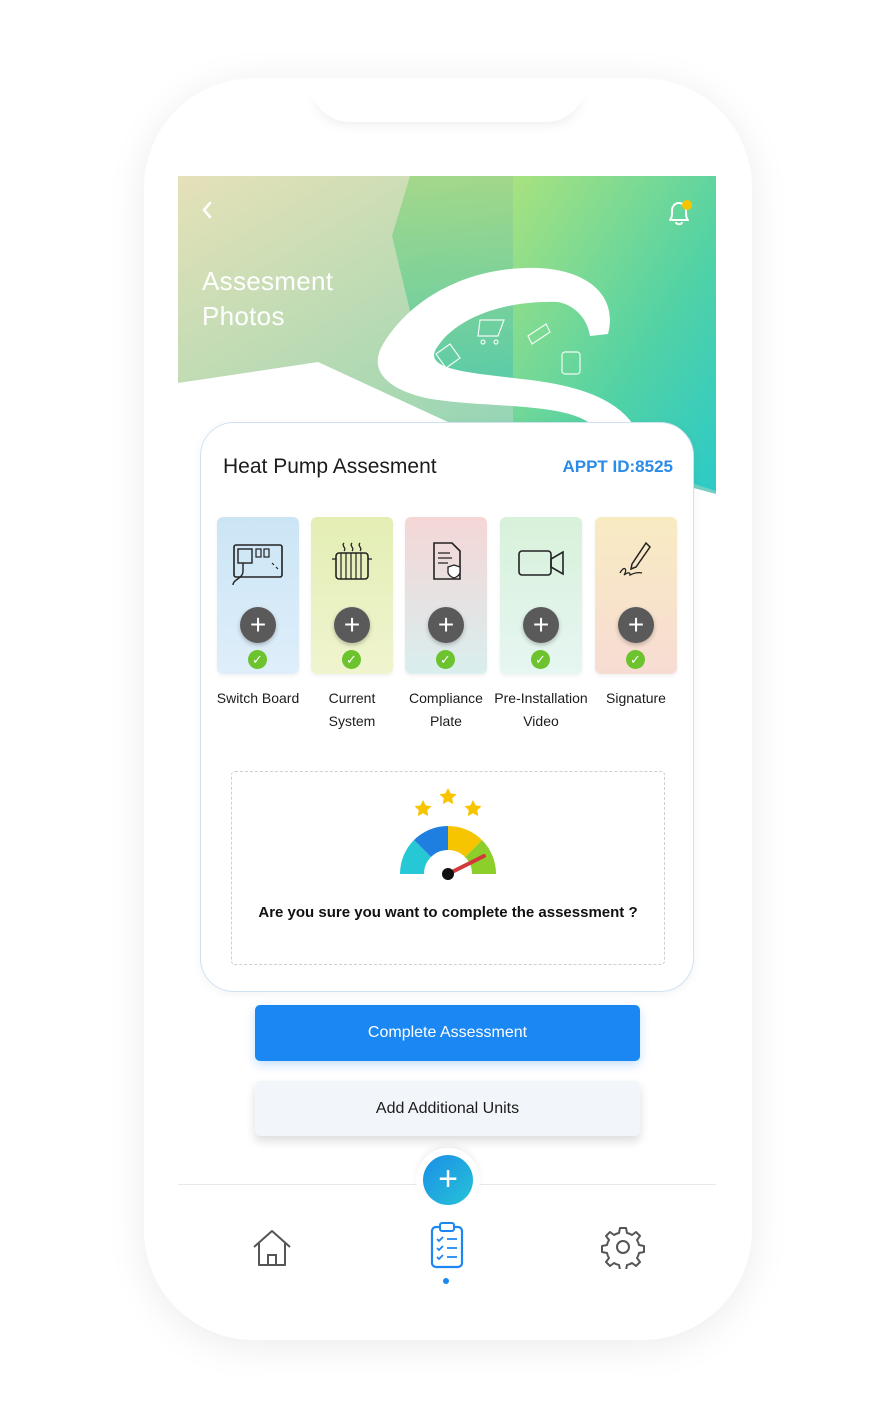  What do you see at coordinates (268, 298) in the screenshot?
I see `page-title: Assesment Photos` at bounding box center [268, 298].